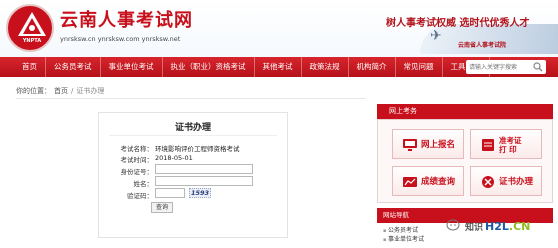 This screenshot has width=558, height=248. What do you see at coordinates (419, 67) in the screenshot?
I see `nav-item-faq: 常见问题` at bounding box center [419, 67].